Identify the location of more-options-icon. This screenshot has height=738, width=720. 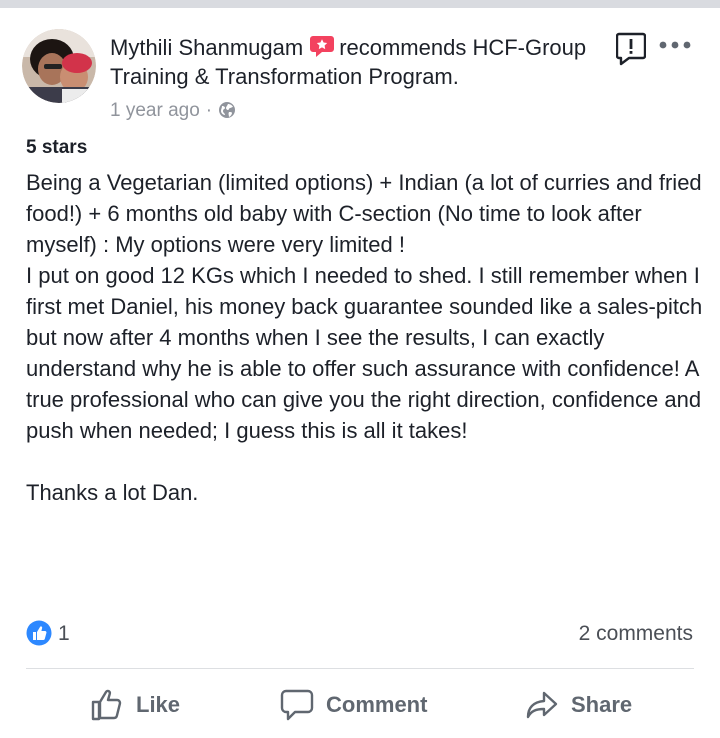
(675, 45).